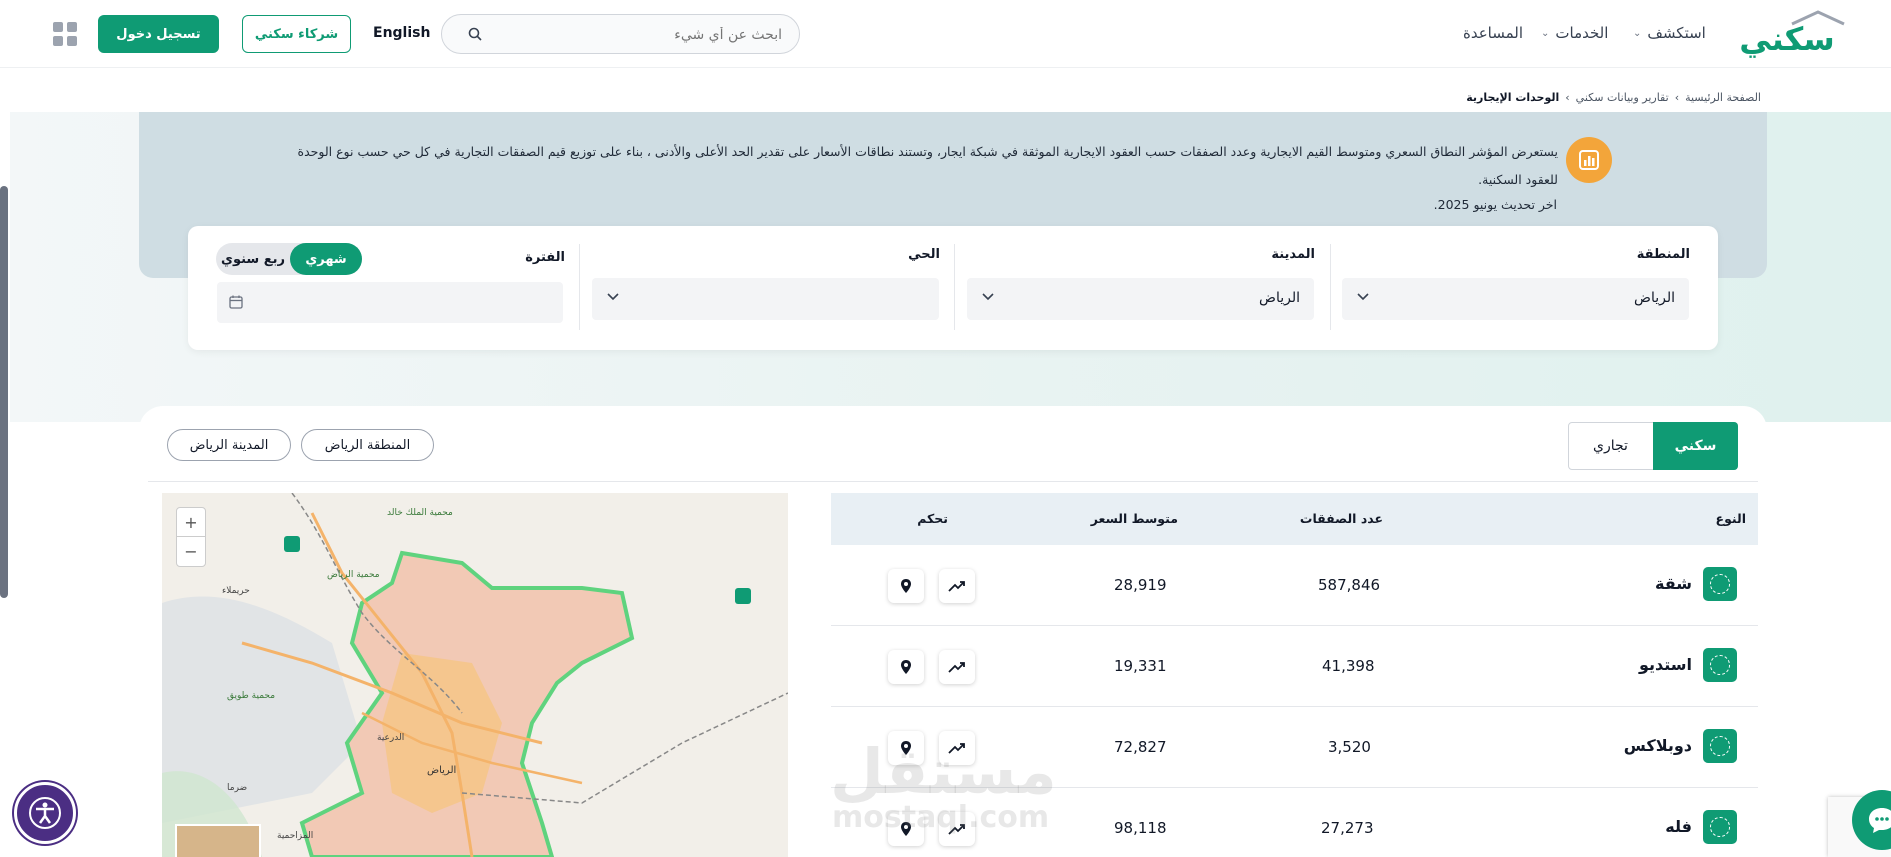 Image resolution: width=1891 pixels, height=857 pixels. Describe the element at coordinates (1582, 33) in the screenshot. I see `nav-services-label: الخدمات` at that location.